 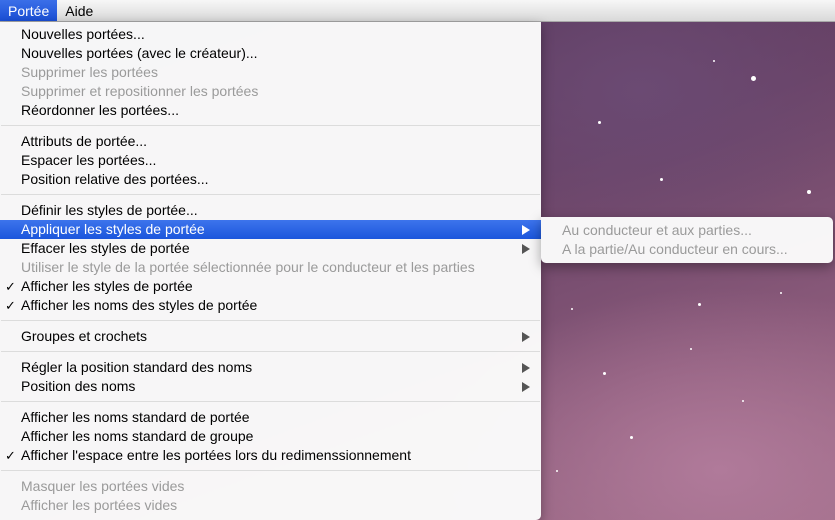 What do you see at coordinates (270, 367) in the screenshot?
I see `menu-item-set-default-name-position: Régler la position standard des noms` at bounding box center [270, 367].